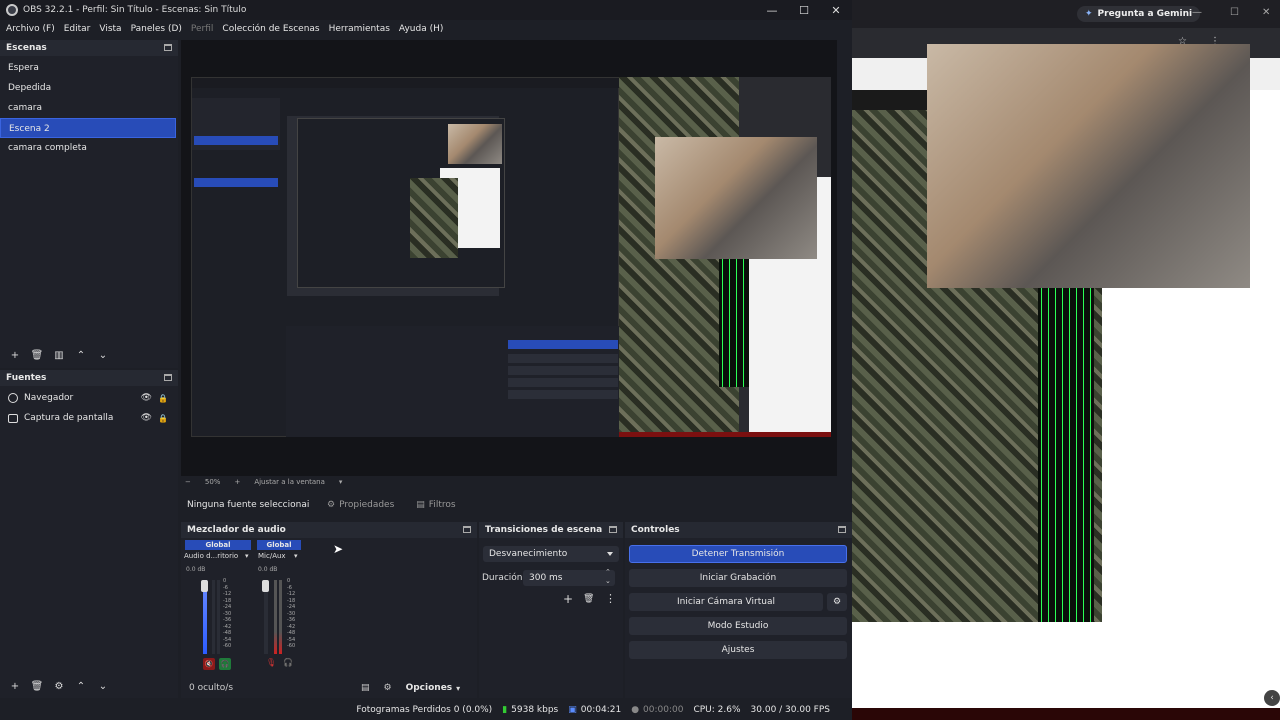 The height and width of the screenshot is (720, 1280). I want to click on filters-button: ▤ Filtros, so click(435, 505).